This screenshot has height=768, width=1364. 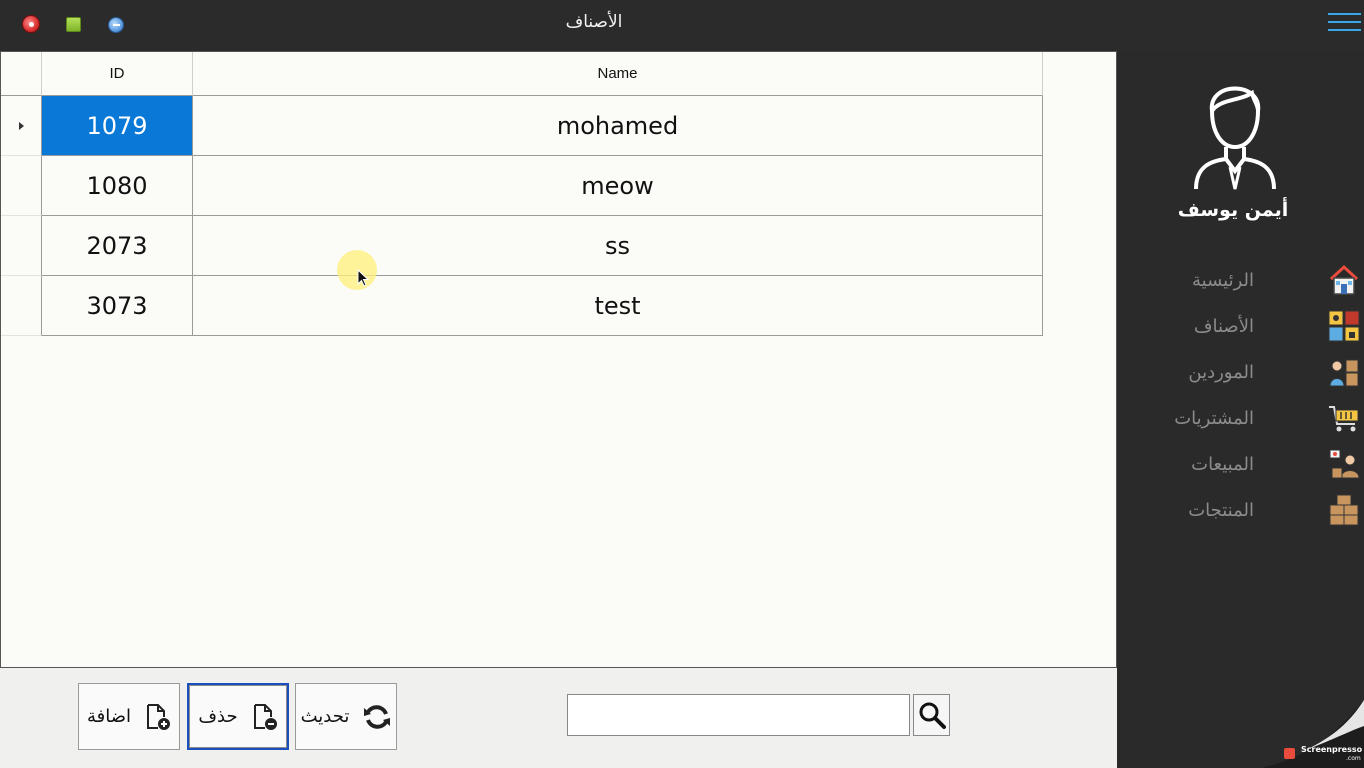 I want to click on row-header-corner, so click(x=21, y=74).